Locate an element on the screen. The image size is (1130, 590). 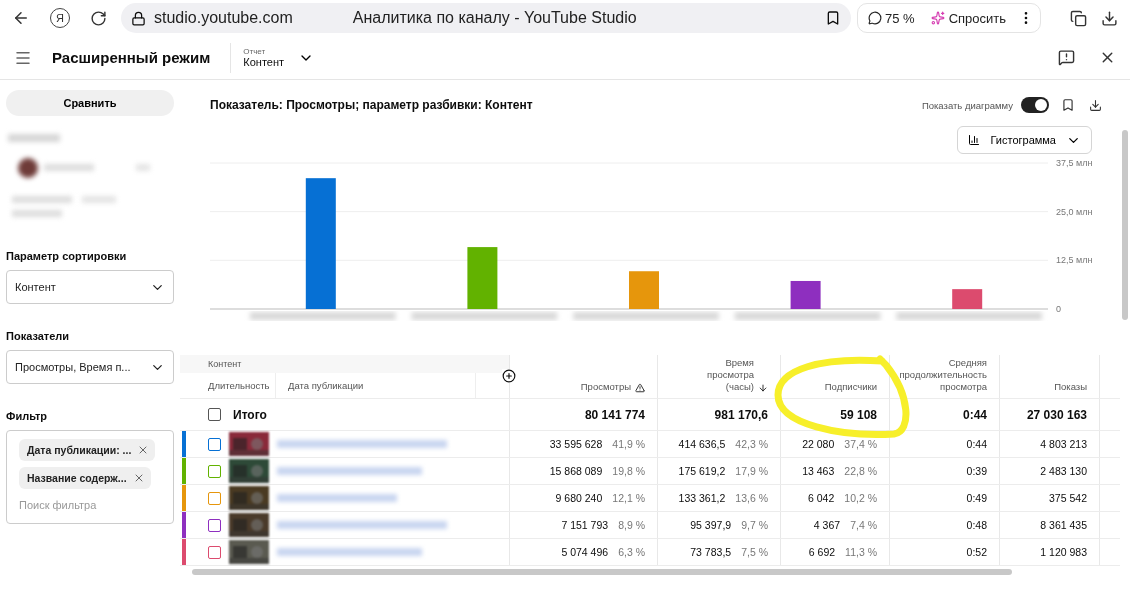
download-icon is located at coordinates (1109, 18).